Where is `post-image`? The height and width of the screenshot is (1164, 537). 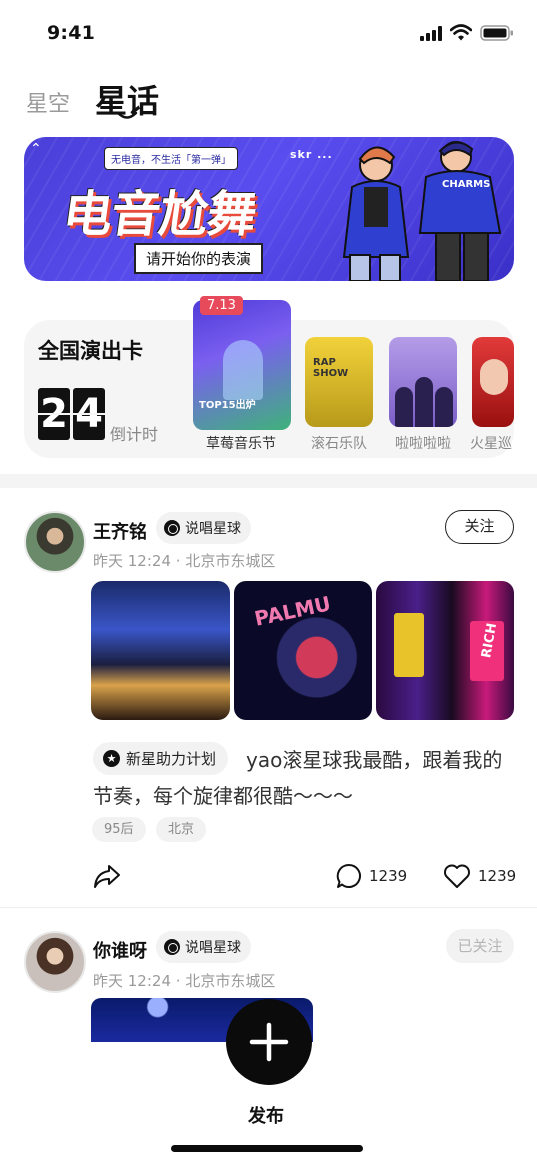 post-image is located at coordinates (160, 650).